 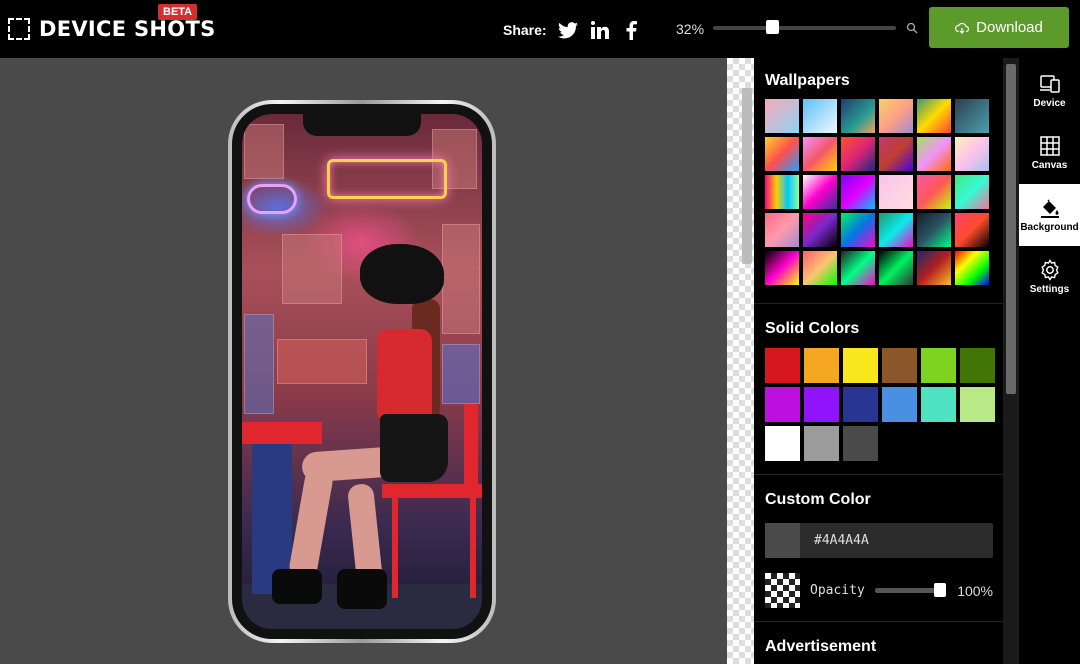 I want to click on opacity-slider-thumb, so click(x=940, y=590).